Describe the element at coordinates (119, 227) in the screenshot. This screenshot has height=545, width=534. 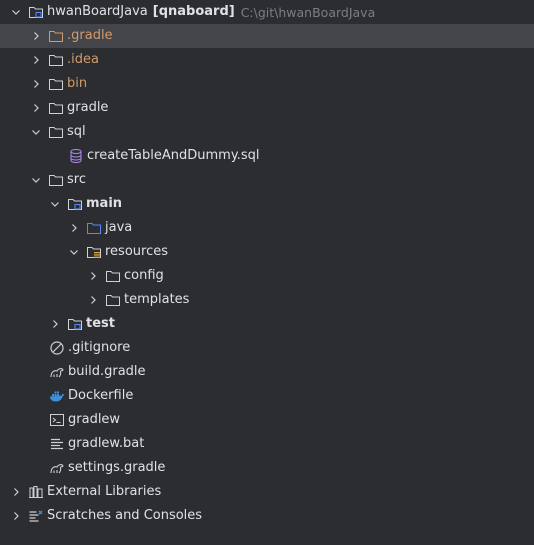
I see `folder-label: java` at that location.